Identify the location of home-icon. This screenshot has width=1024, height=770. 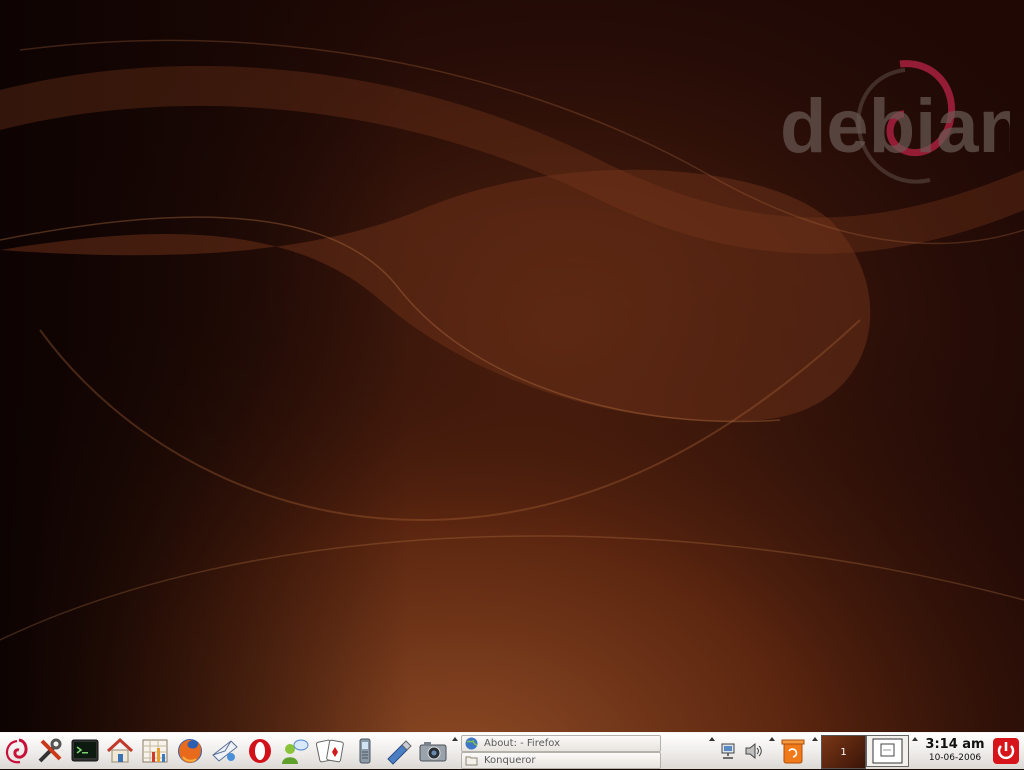
(120, 750).